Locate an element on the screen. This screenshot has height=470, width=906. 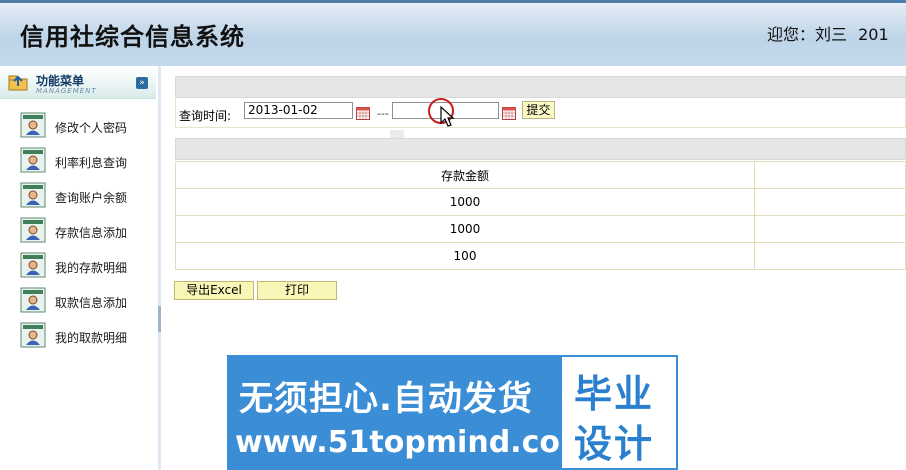
menu-collapse-button: » is located at coordinates (142, 83).